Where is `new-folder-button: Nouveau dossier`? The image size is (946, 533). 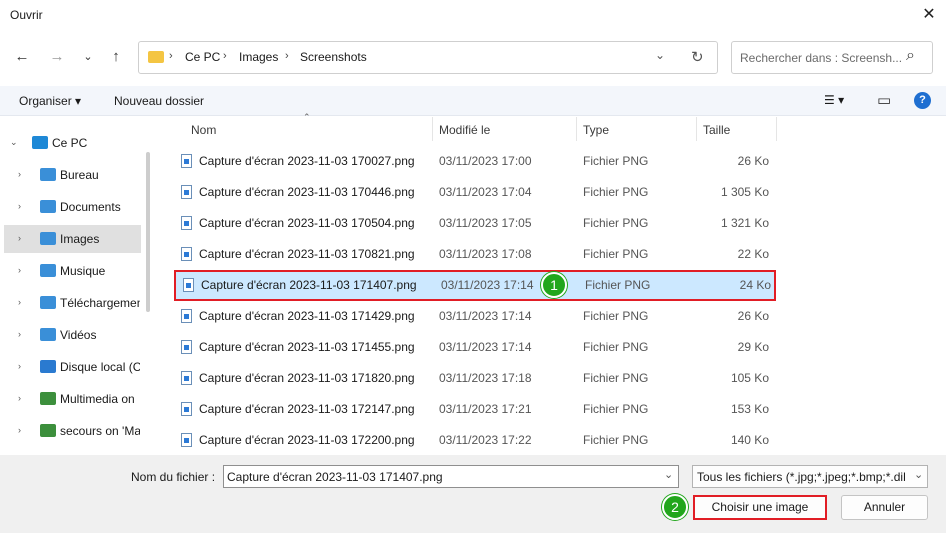
new-folder-button: Nouveau dossier is located at coordinates (159, 101).